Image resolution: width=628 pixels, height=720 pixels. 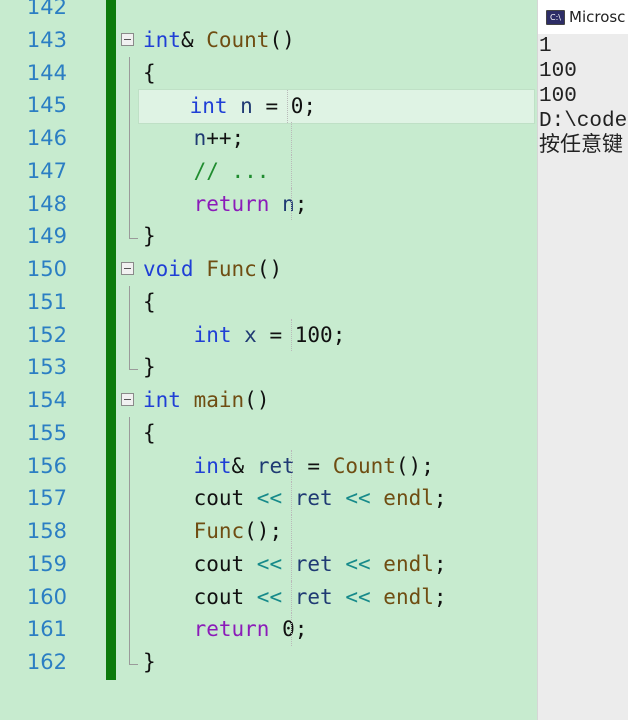 What do you see at coordinates (46, 629) in the screenshot?
I see `line-number: 161` at bounding box center [46, 629].